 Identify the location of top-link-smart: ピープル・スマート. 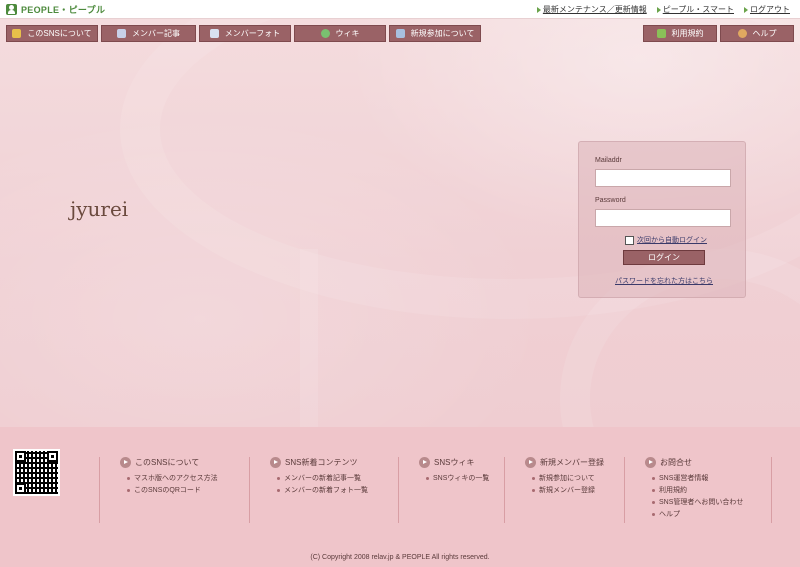
(695, 9).